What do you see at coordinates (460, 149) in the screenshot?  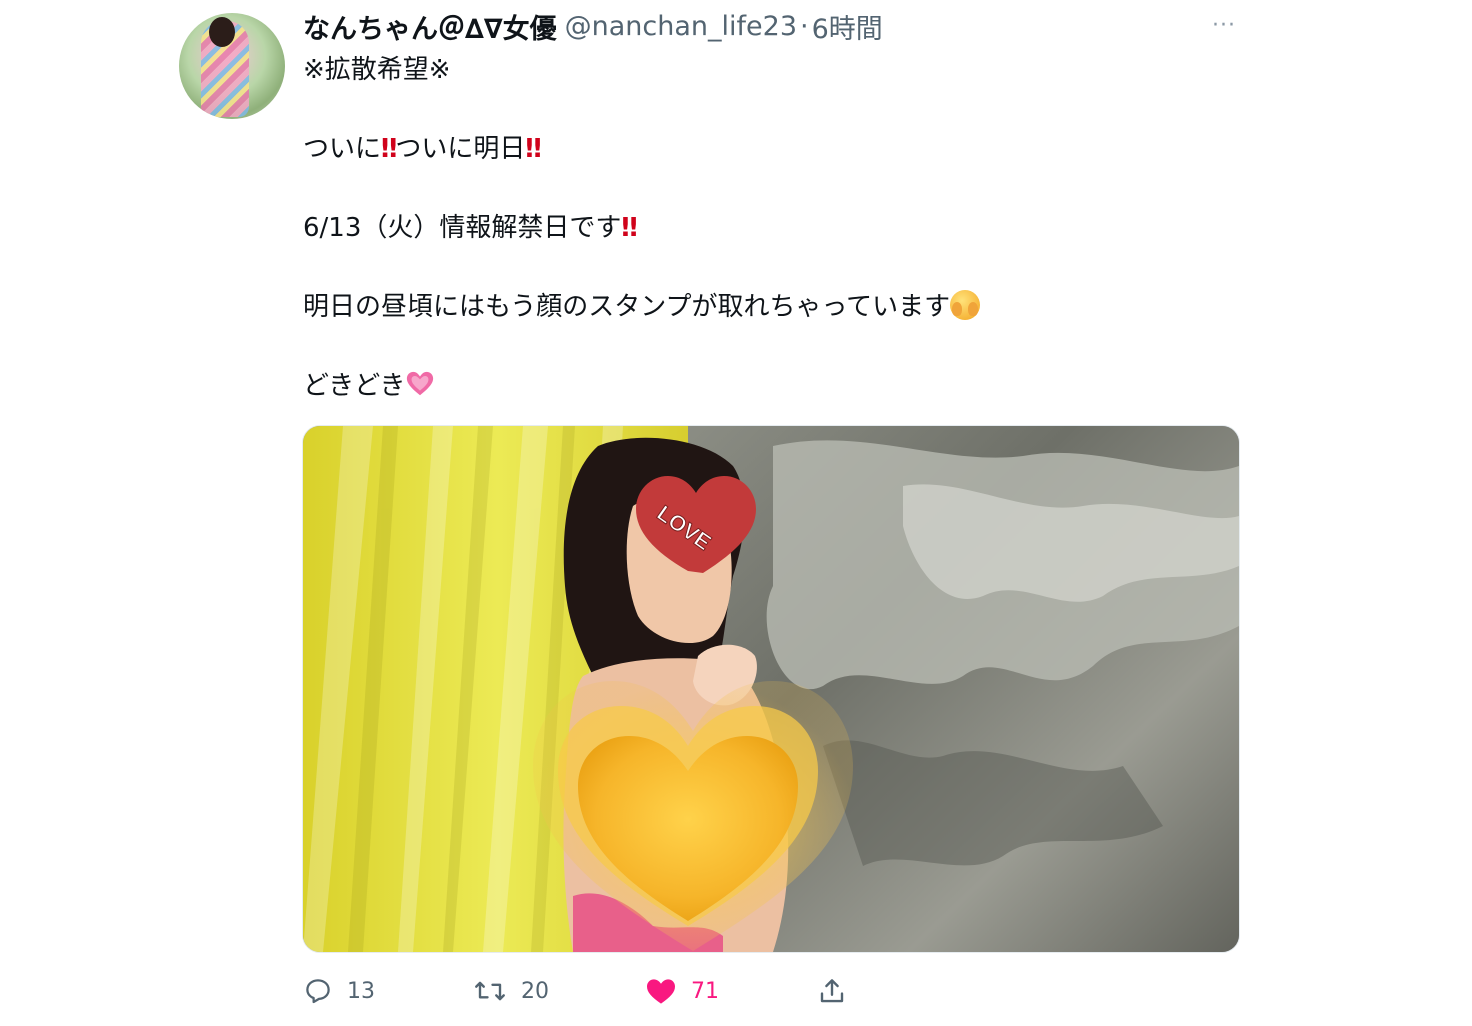 I see `text-line-2b: ついに明日` at bounding box center [460, 149].